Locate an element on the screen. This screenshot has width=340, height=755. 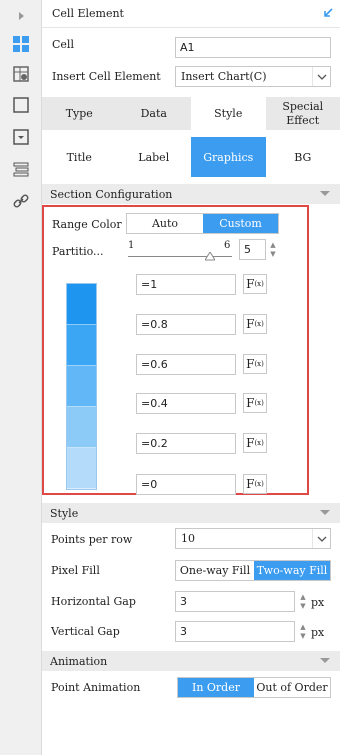
range-input: =1 is located at coordinates (186, 284).